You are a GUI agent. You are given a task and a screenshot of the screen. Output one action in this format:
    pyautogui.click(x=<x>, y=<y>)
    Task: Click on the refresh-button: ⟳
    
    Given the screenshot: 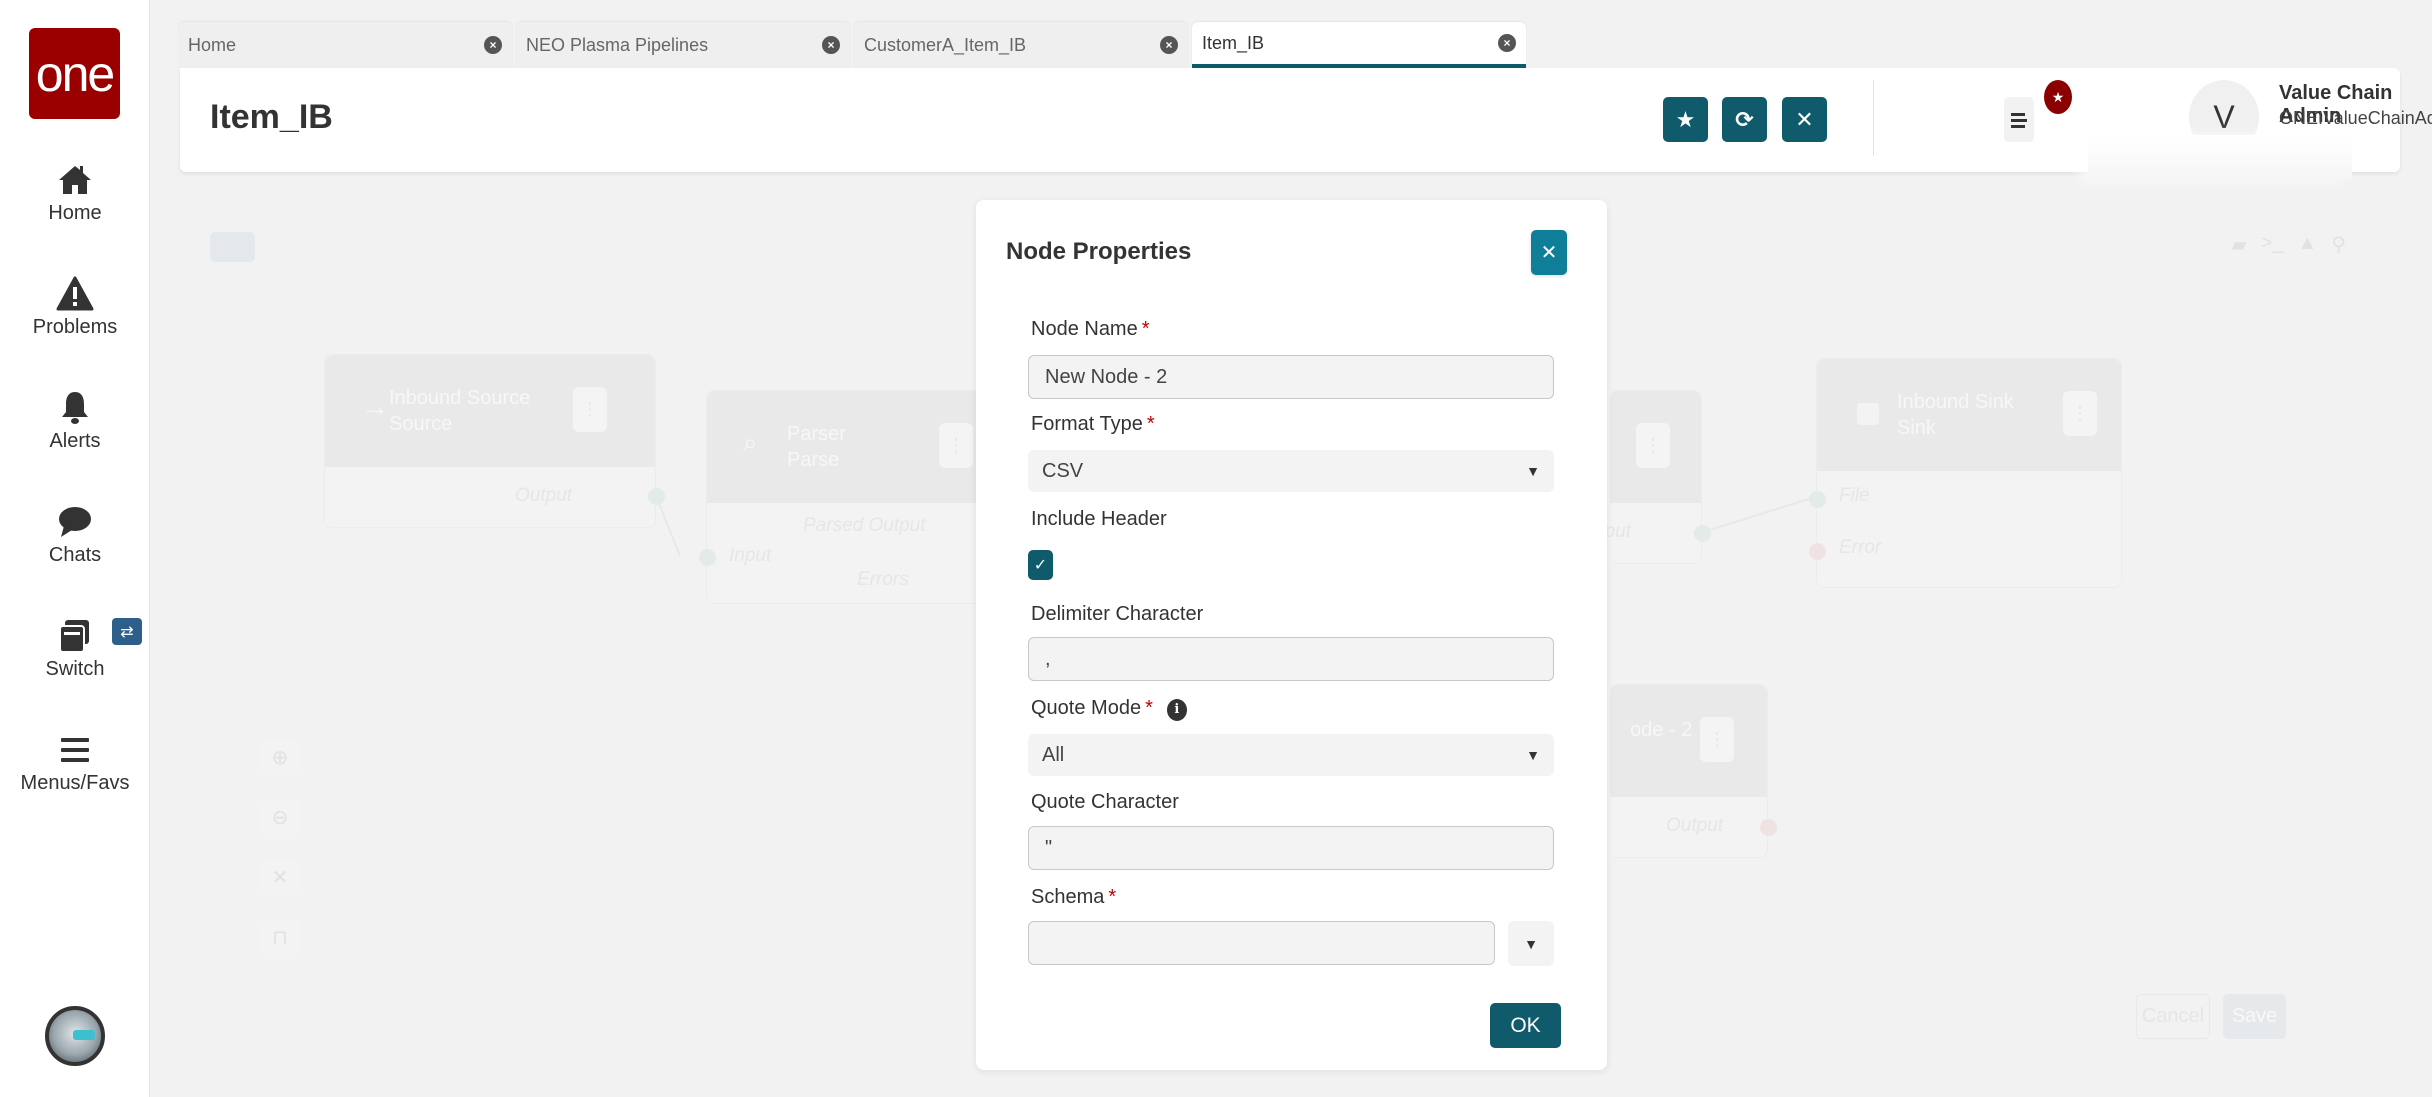 What is the action you would take?
    pyautogui.click(x=1744, y=119)
    